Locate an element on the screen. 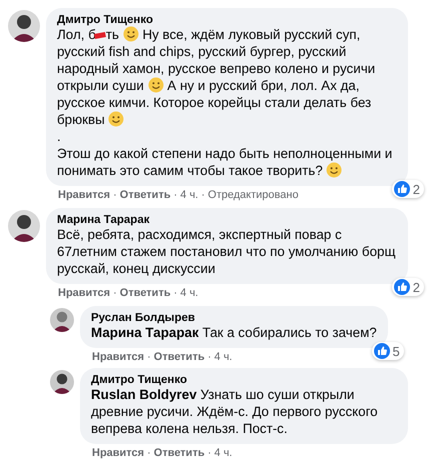 Image resolution: width=445 pixels, height=468 pixels. comment-text: Марина Тарарак Так а собирались то зачем? is located at coordinates (234, 332).